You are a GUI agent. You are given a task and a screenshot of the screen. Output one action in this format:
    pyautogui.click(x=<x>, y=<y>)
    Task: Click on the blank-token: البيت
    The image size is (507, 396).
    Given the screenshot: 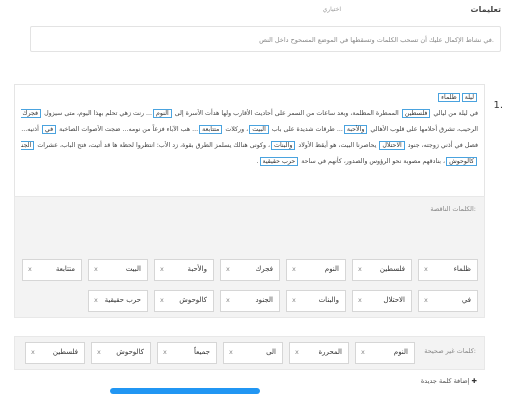 What is the action you would take?
    pyautogui.click(x=259, y=129)
    